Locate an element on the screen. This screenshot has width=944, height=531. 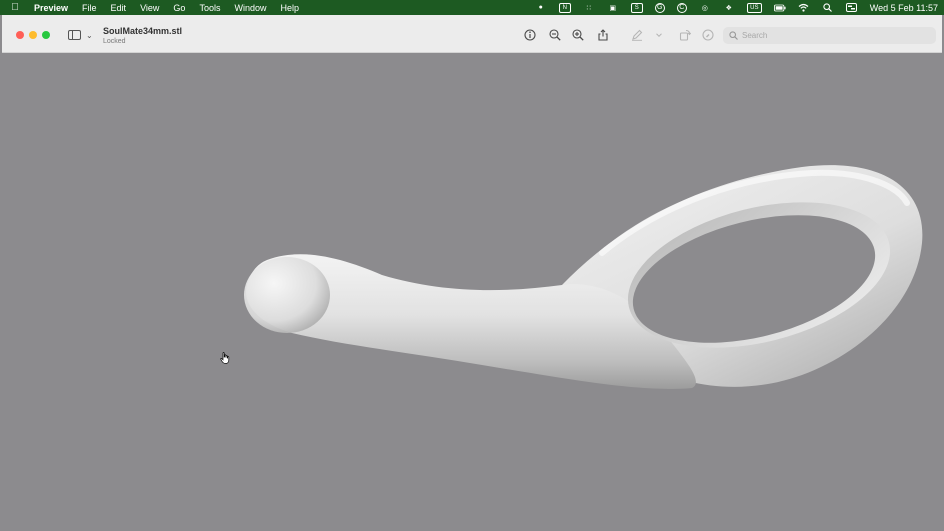
menu-help: Help is located at coordinates (289, 8).